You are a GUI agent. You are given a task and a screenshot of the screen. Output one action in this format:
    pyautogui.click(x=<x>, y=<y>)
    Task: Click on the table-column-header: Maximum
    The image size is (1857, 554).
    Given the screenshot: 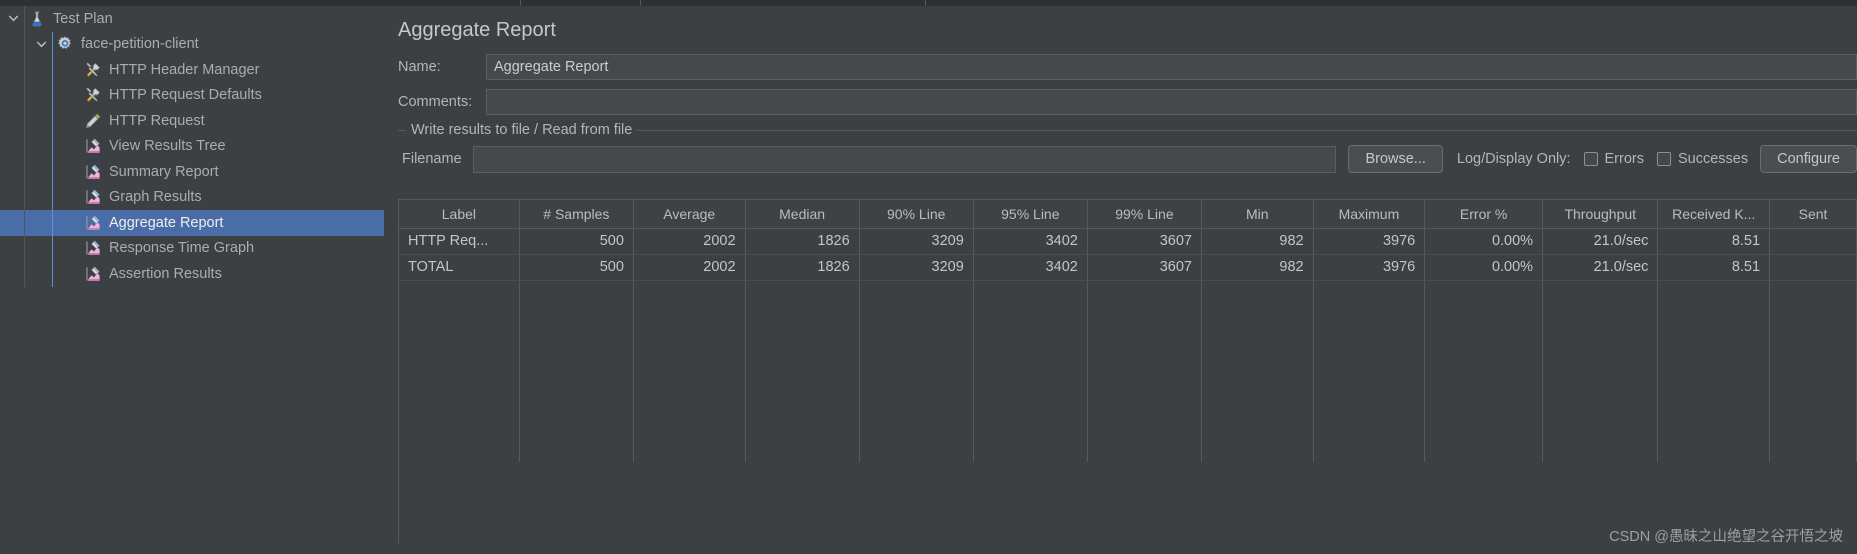 What is the action you would take?
    pyautogui.click(x=1369, y=214)
    